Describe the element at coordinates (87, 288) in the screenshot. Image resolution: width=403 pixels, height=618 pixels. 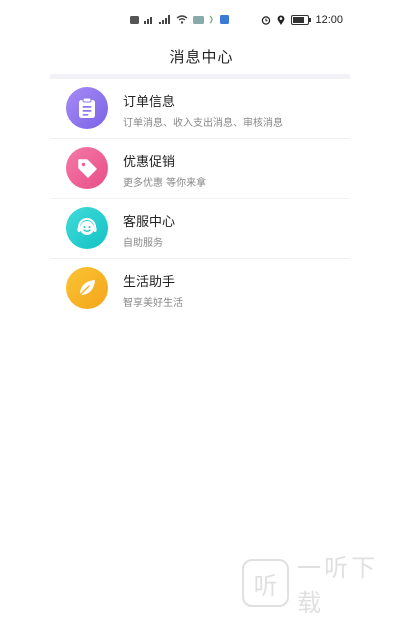
I see `leaf-icon` at that location.